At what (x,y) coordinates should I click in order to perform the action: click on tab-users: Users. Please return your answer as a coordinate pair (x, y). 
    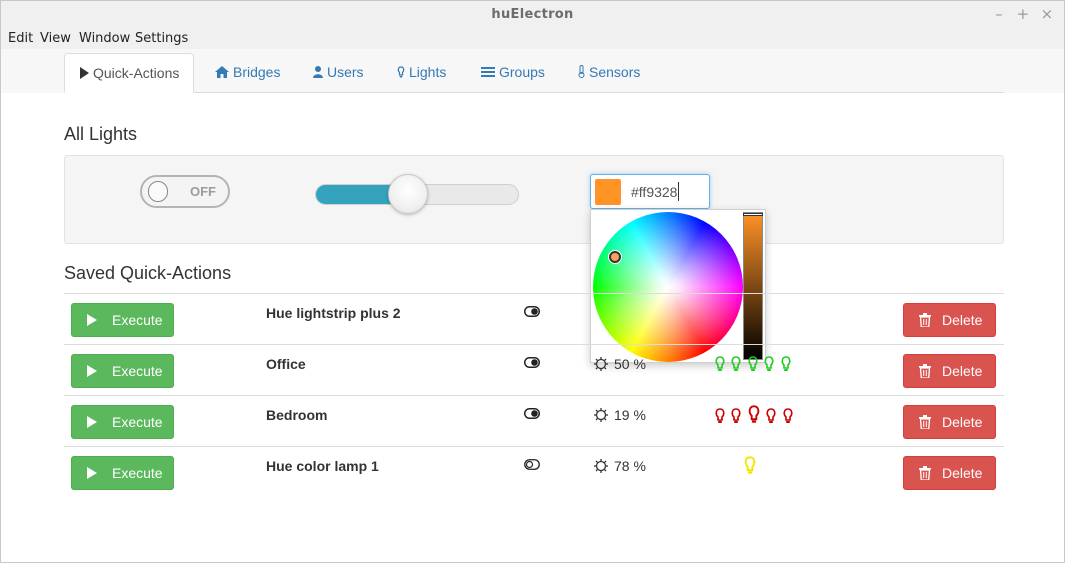
    Looking at the image, I should click on (338, 73).